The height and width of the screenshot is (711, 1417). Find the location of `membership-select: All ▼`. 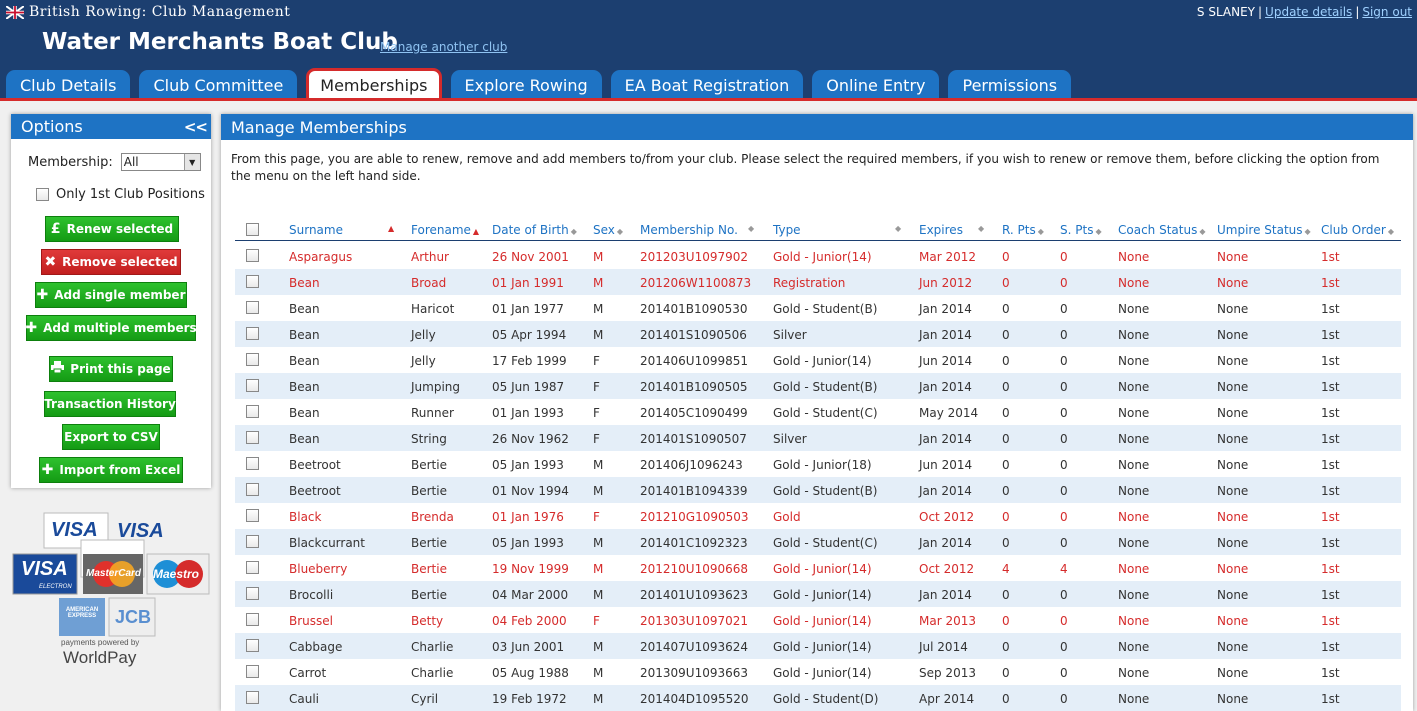

membership-select: All ▼ is located at coordinates (160, 162).